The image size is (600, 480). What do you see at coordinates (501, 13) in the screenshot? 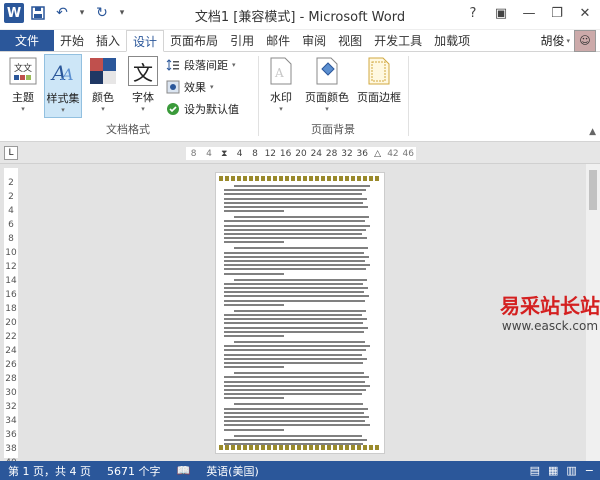
I see `ribbon-display-icon: ▣` at bounding box center [501, 13].